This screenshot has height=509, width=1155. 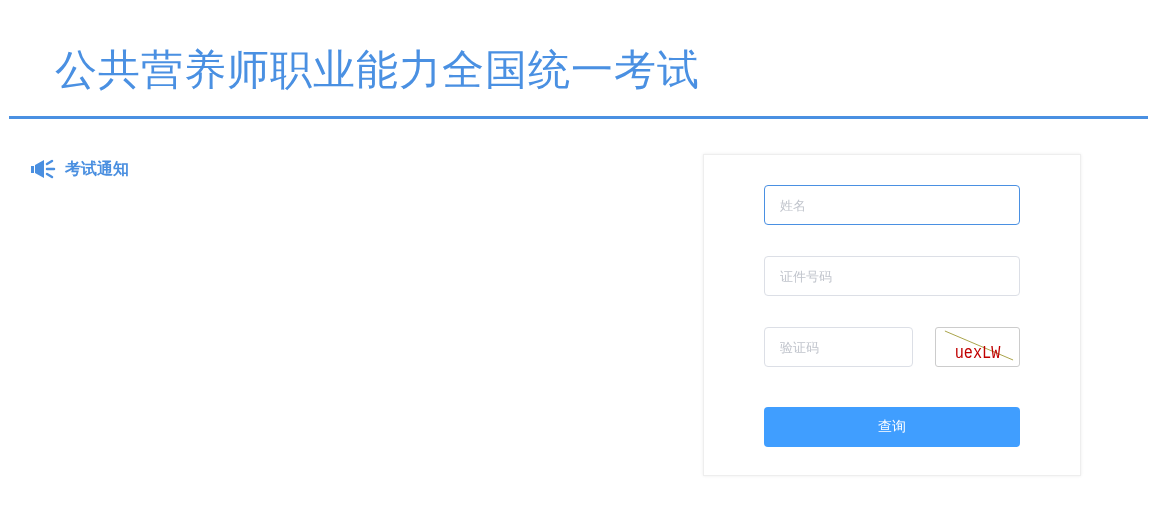 I want to click on captcha-image: uexLW, so click(x=977, y=347).